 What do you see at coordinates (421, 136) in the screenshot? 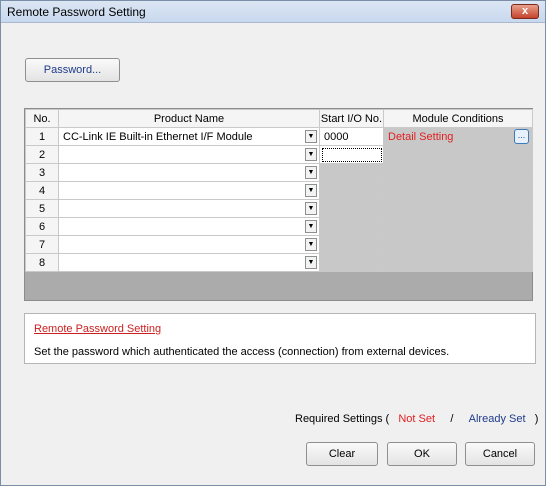
I see `detail-setting-label: Detail Setting` at bounding box center [421, 136].